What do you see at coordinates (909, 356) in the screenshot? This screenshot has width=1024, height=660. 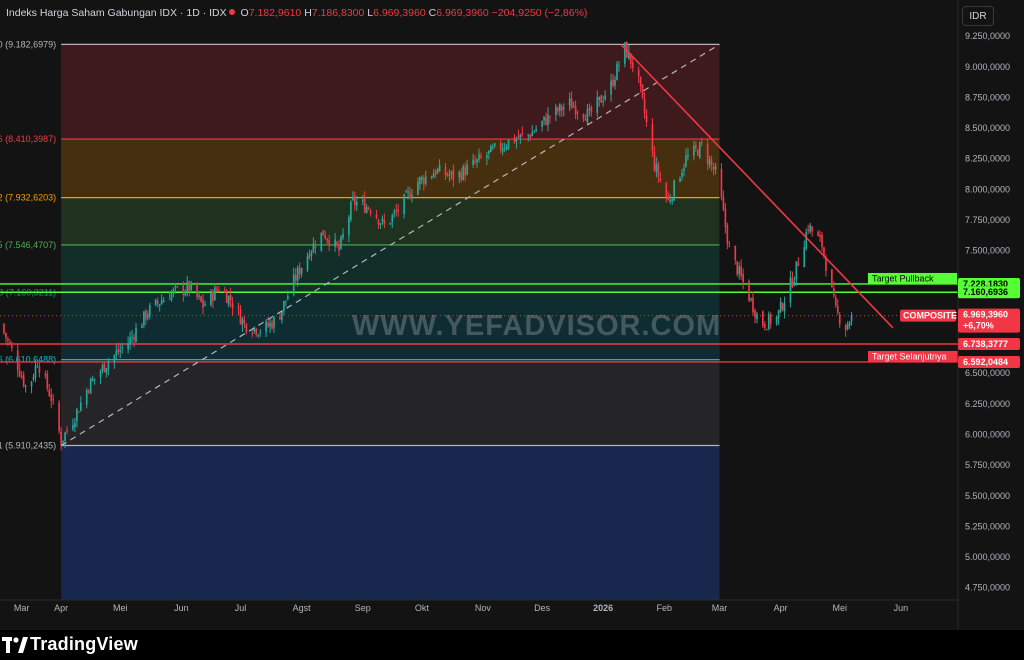 I see `line-label-text: Target Selanjutnya` at bounding box center [909, 356].